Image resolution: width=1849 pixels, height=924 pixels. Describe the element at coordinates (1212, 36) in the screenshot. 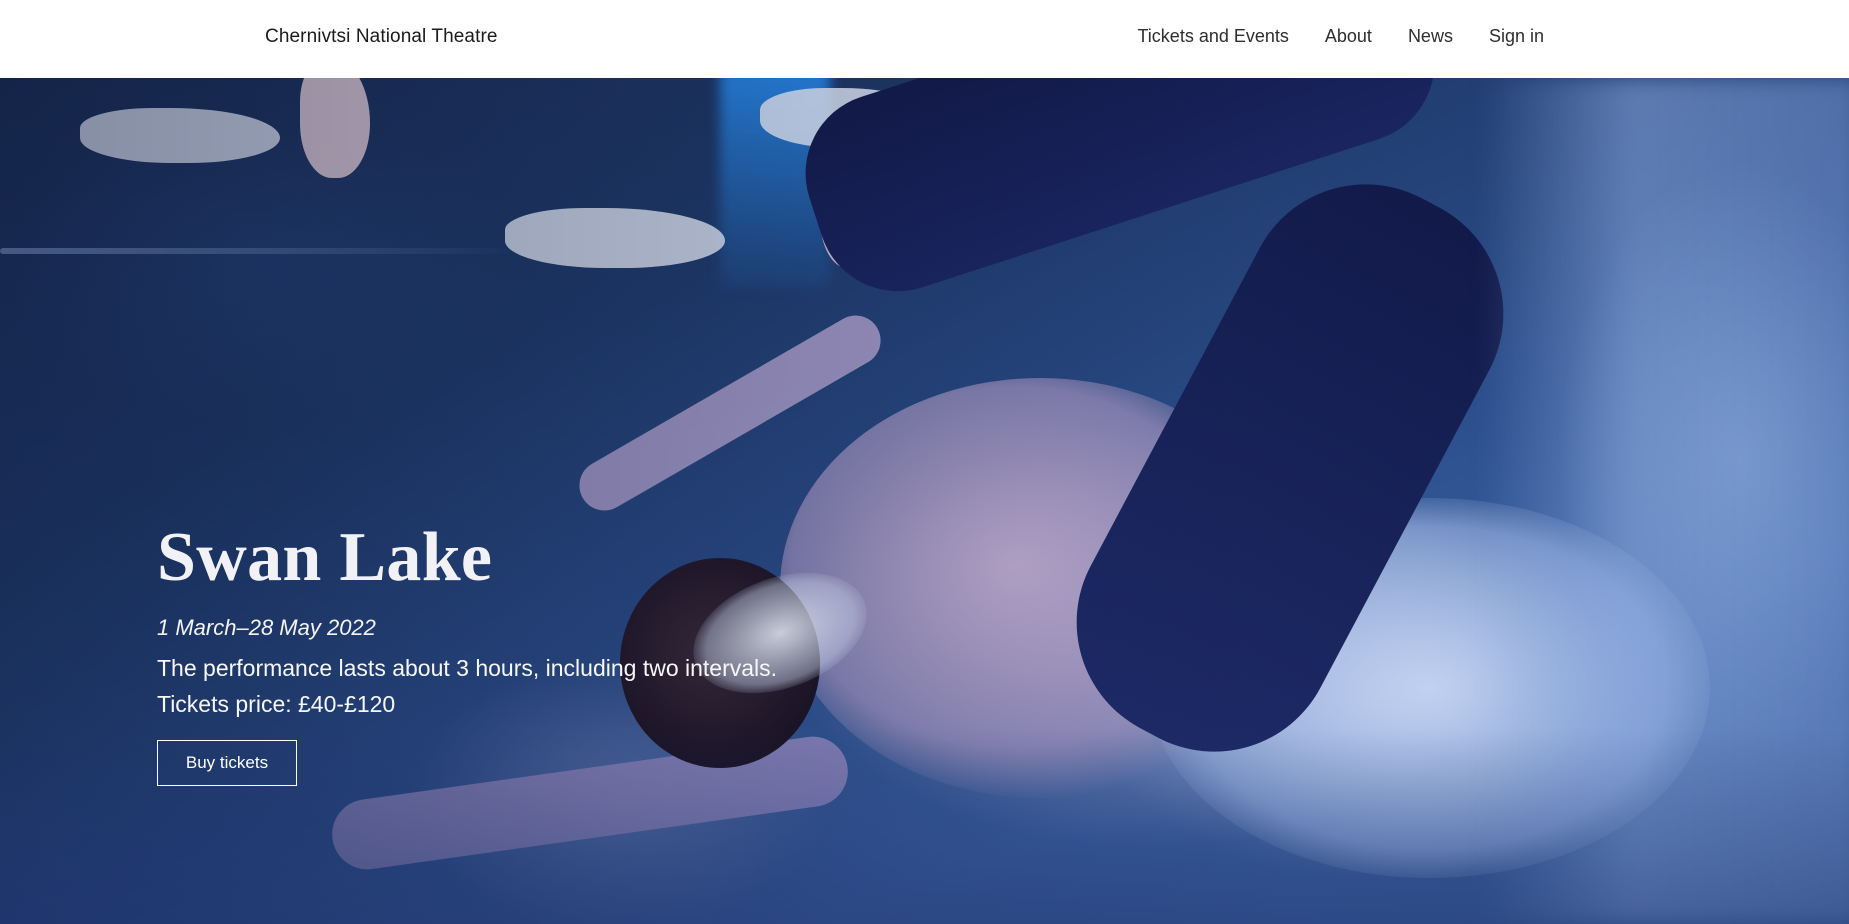

I see `nav-link-tickets-and-events: Tickets and Events` at that location.